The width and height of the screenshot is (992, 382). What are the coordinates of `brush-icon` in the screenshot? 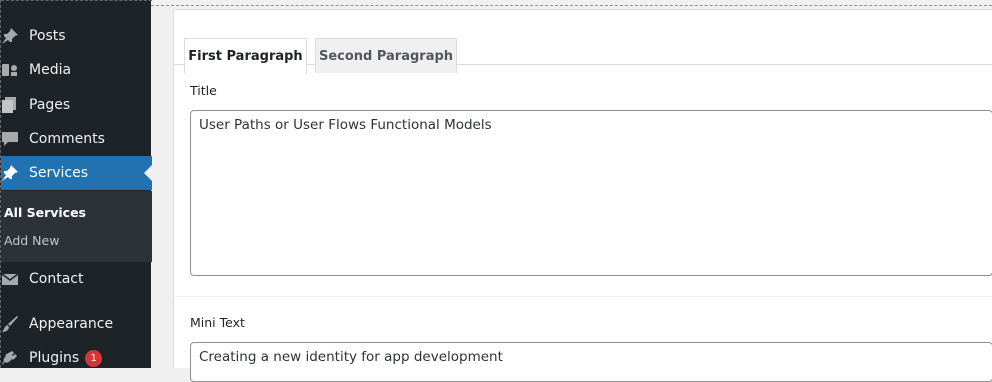 It's located at (11, 324).